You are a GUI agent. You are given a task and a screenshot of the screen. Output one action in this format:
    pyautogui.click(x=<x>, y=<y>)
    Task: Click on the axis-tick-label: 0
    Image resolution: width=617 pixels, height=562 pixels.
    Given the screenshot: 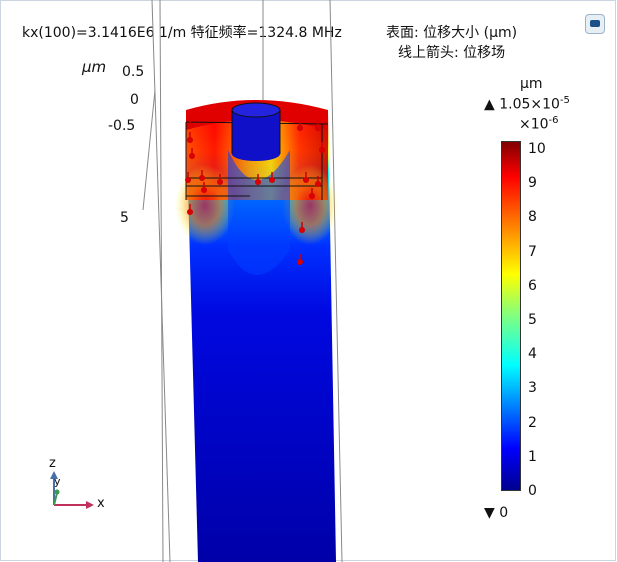 What is the action you would take?
    pyautogui.click(x=134, y=100)
    